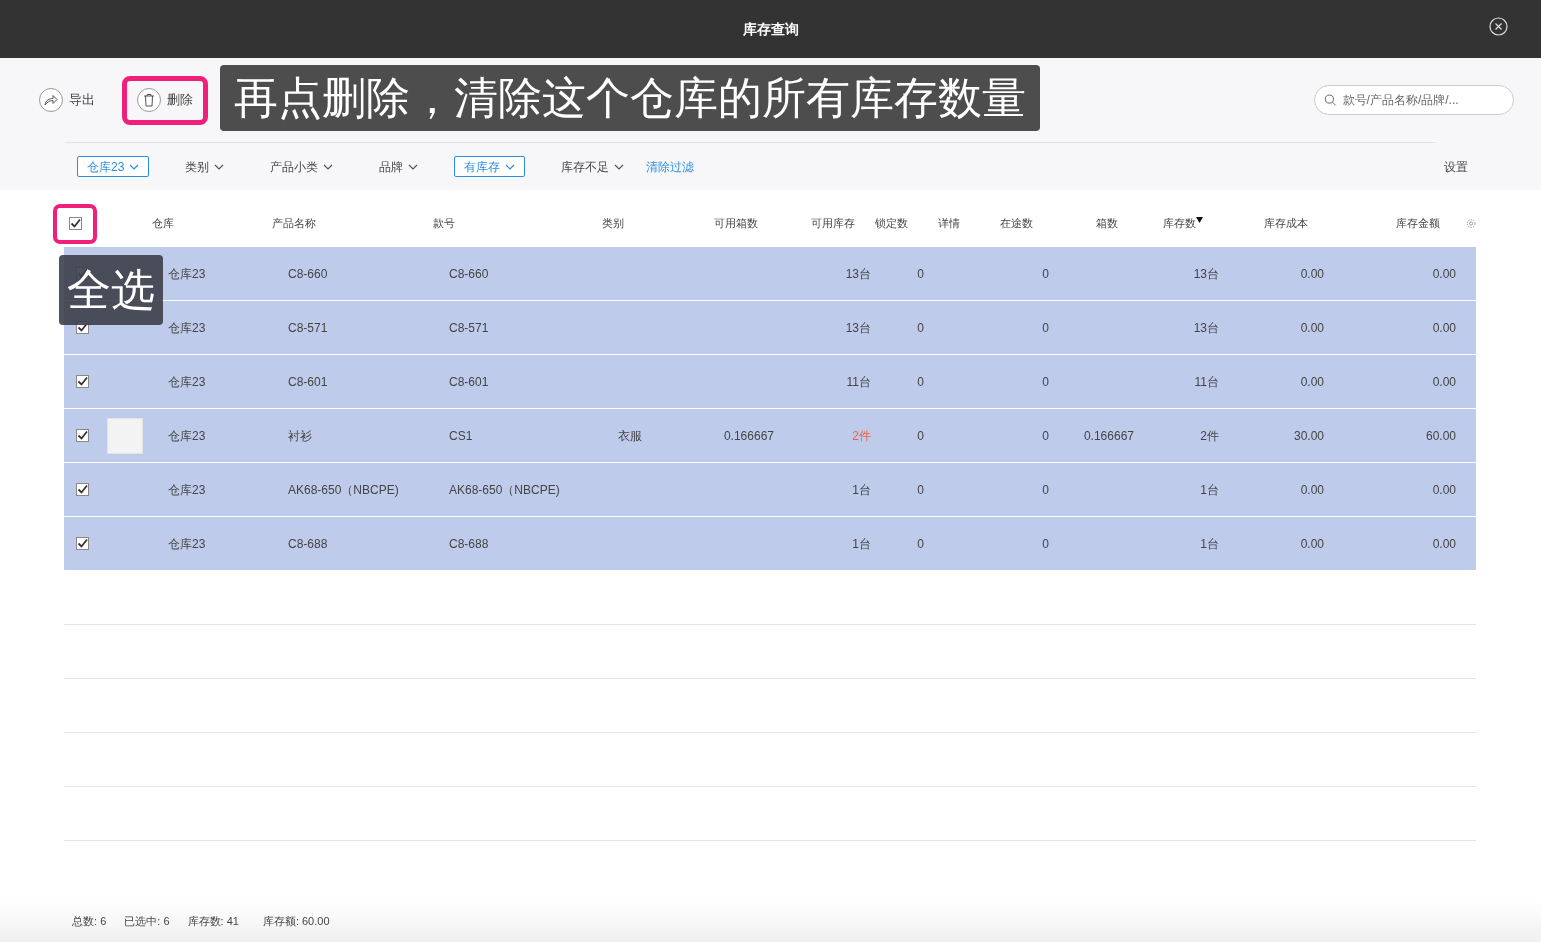  I want to click on table-cell: 衣服, so click(630, 435).